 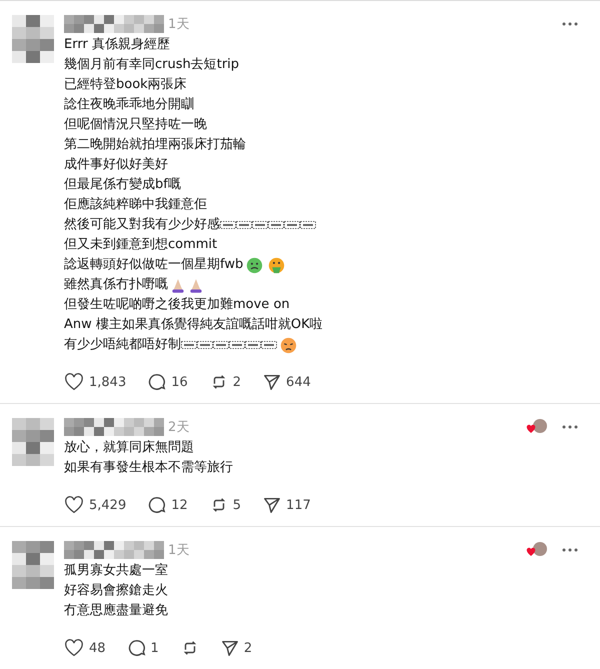 I want to click on share-button: 2, so click(x=236, y=648).